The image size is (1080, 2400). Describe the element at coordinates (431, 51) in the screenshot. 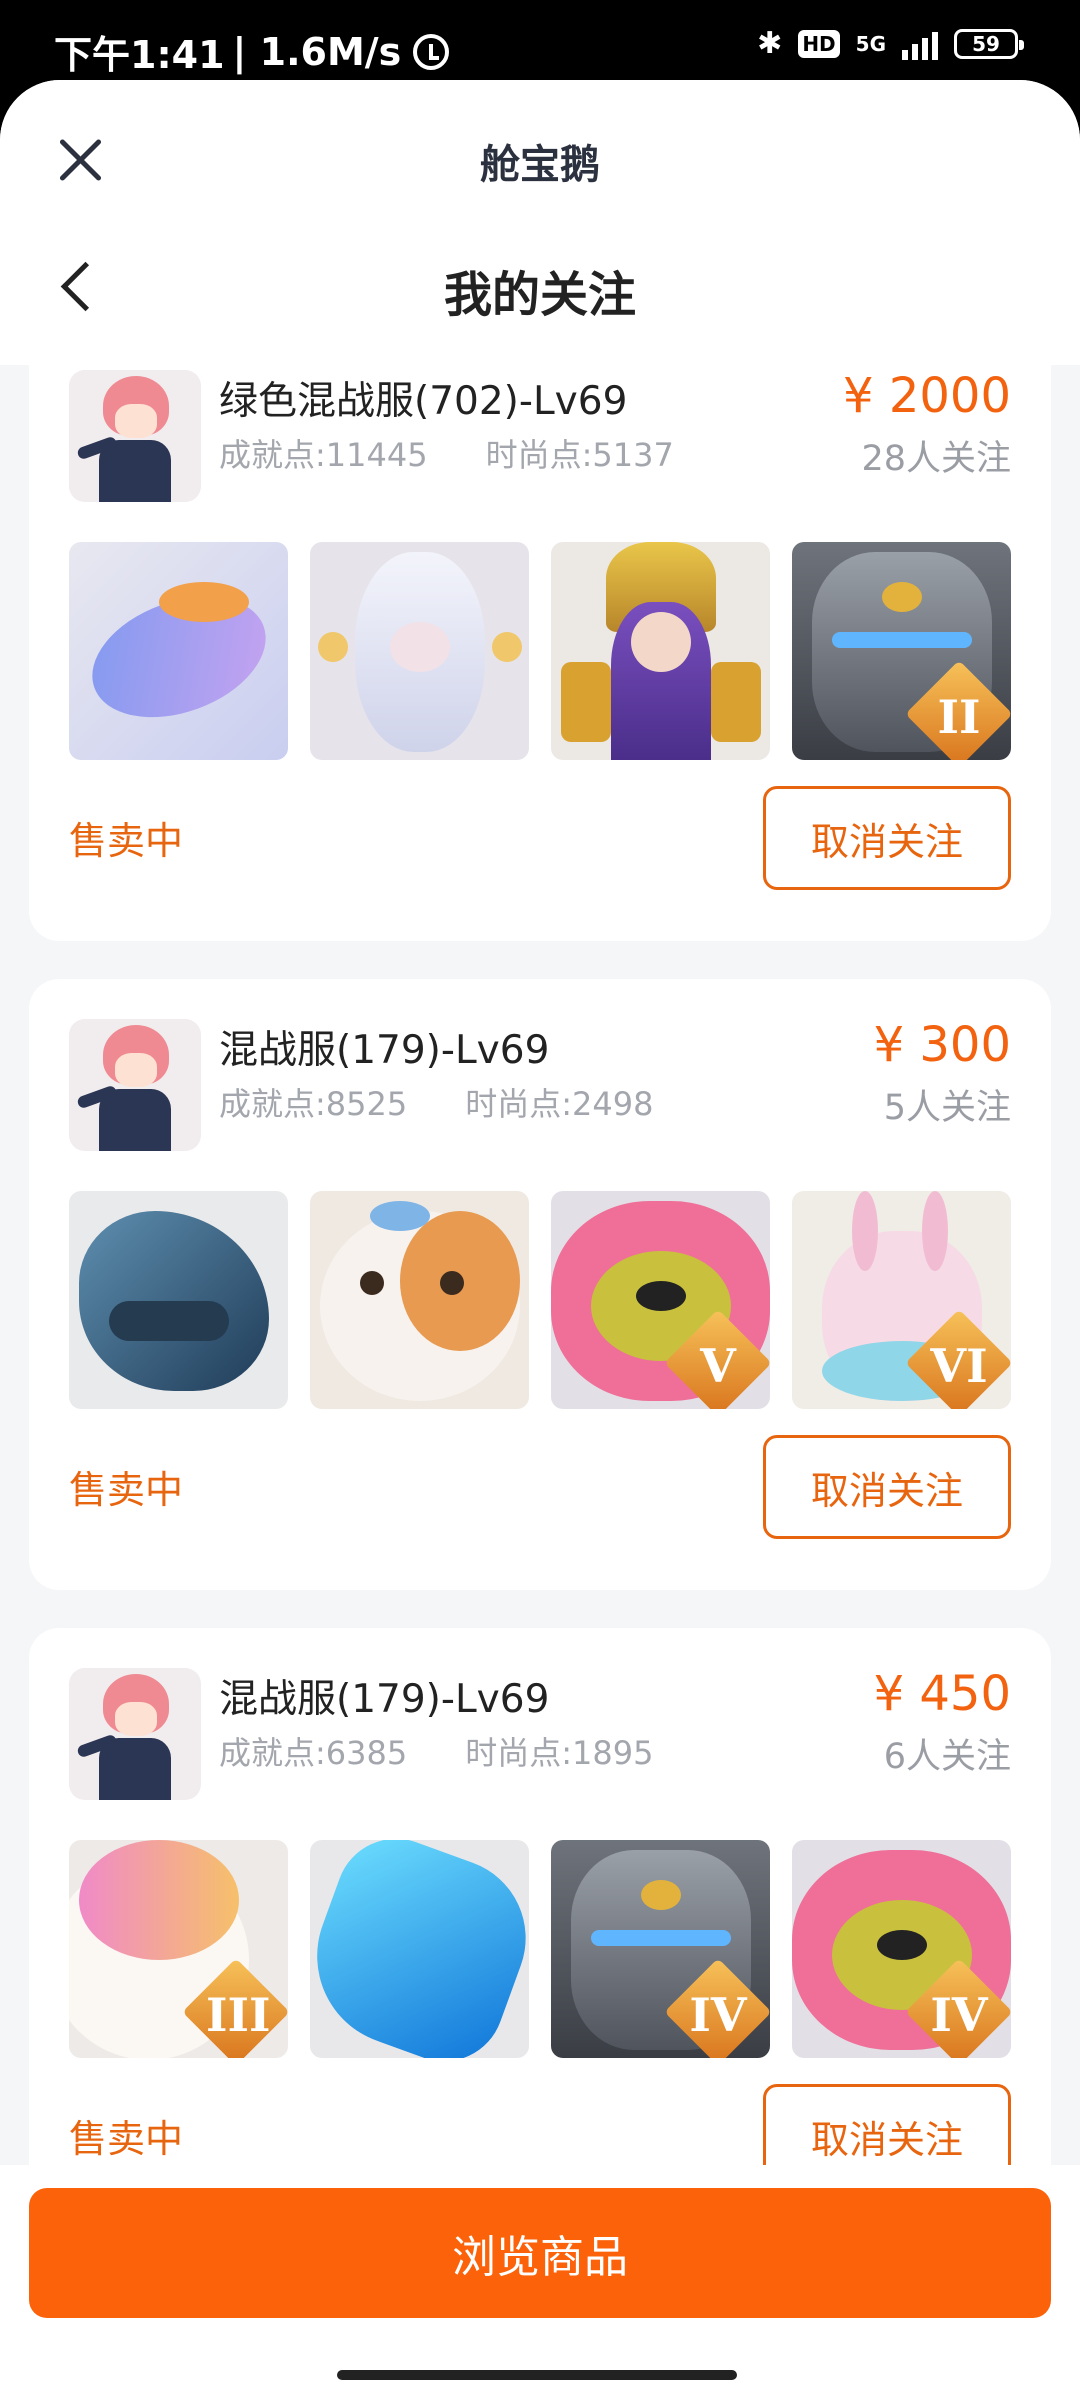

I see `alarm-icon` at that location.